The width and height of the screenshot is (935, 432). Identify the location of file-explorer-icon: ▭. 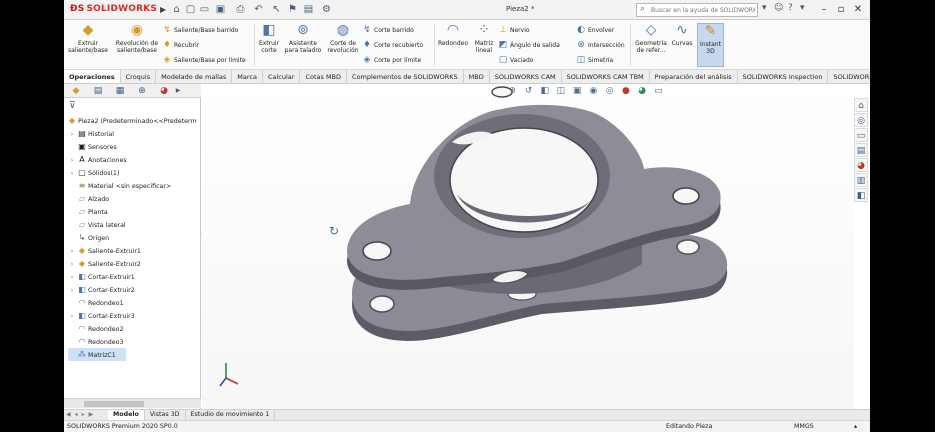
(861, 135).